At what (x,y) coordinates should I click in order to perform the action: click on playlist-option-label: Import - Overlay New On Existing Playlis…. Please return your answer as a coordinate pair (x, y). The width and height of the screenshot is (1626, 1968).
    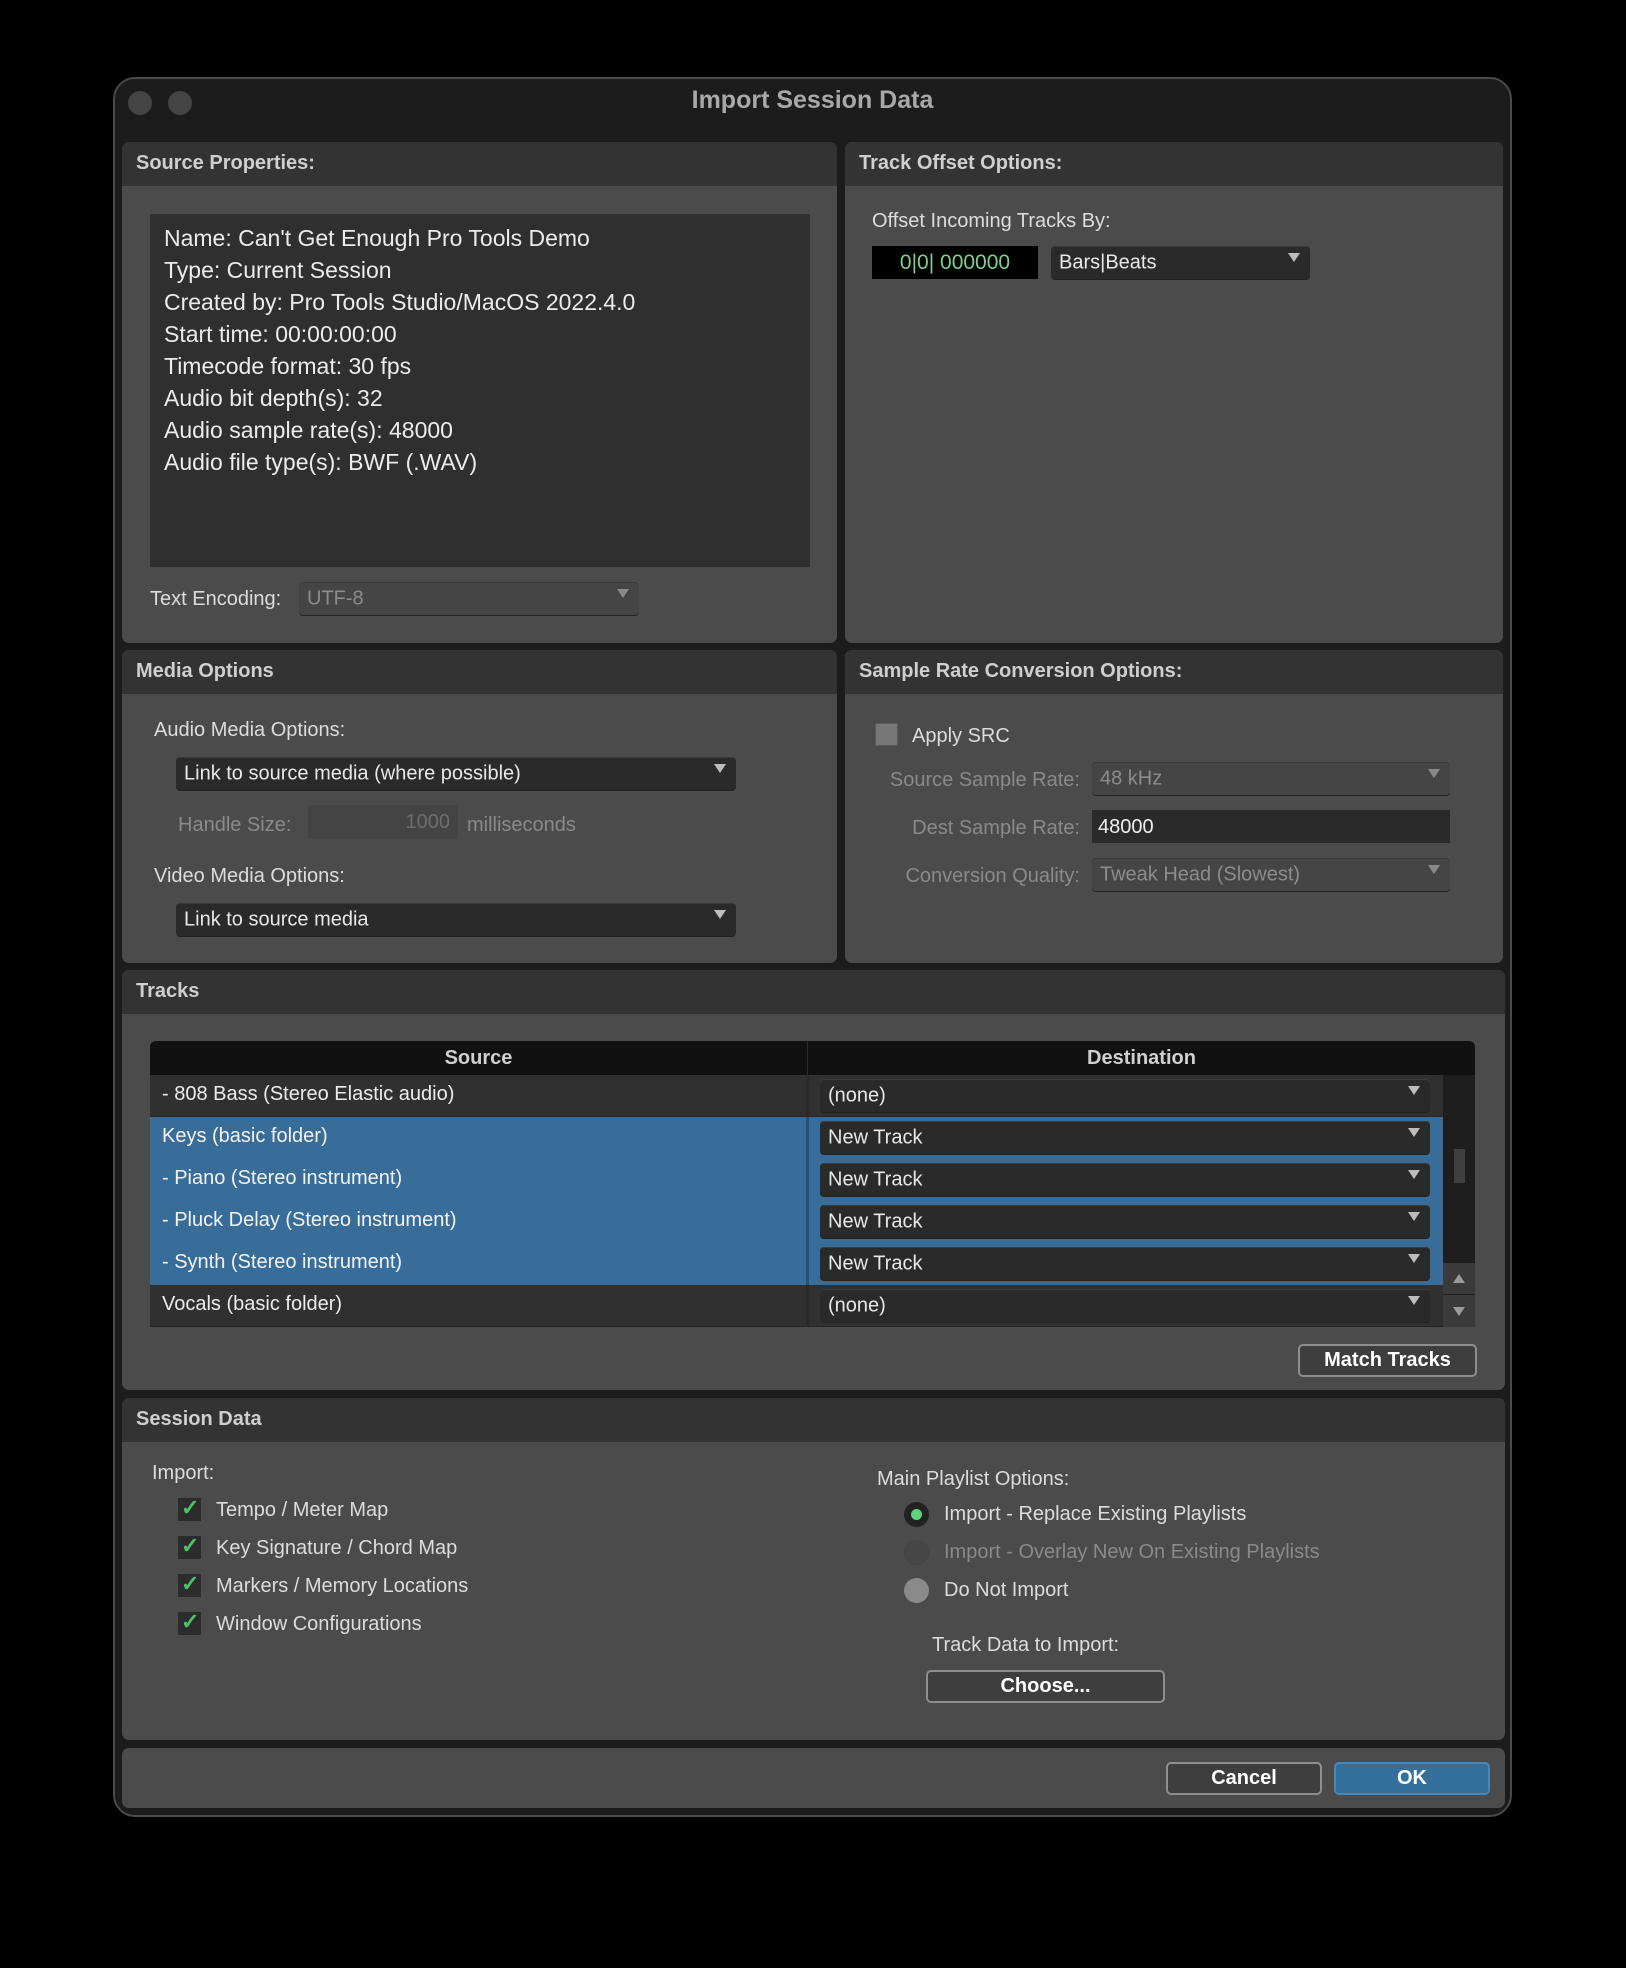
    Looking at the image, I should click on (1132, 1552).